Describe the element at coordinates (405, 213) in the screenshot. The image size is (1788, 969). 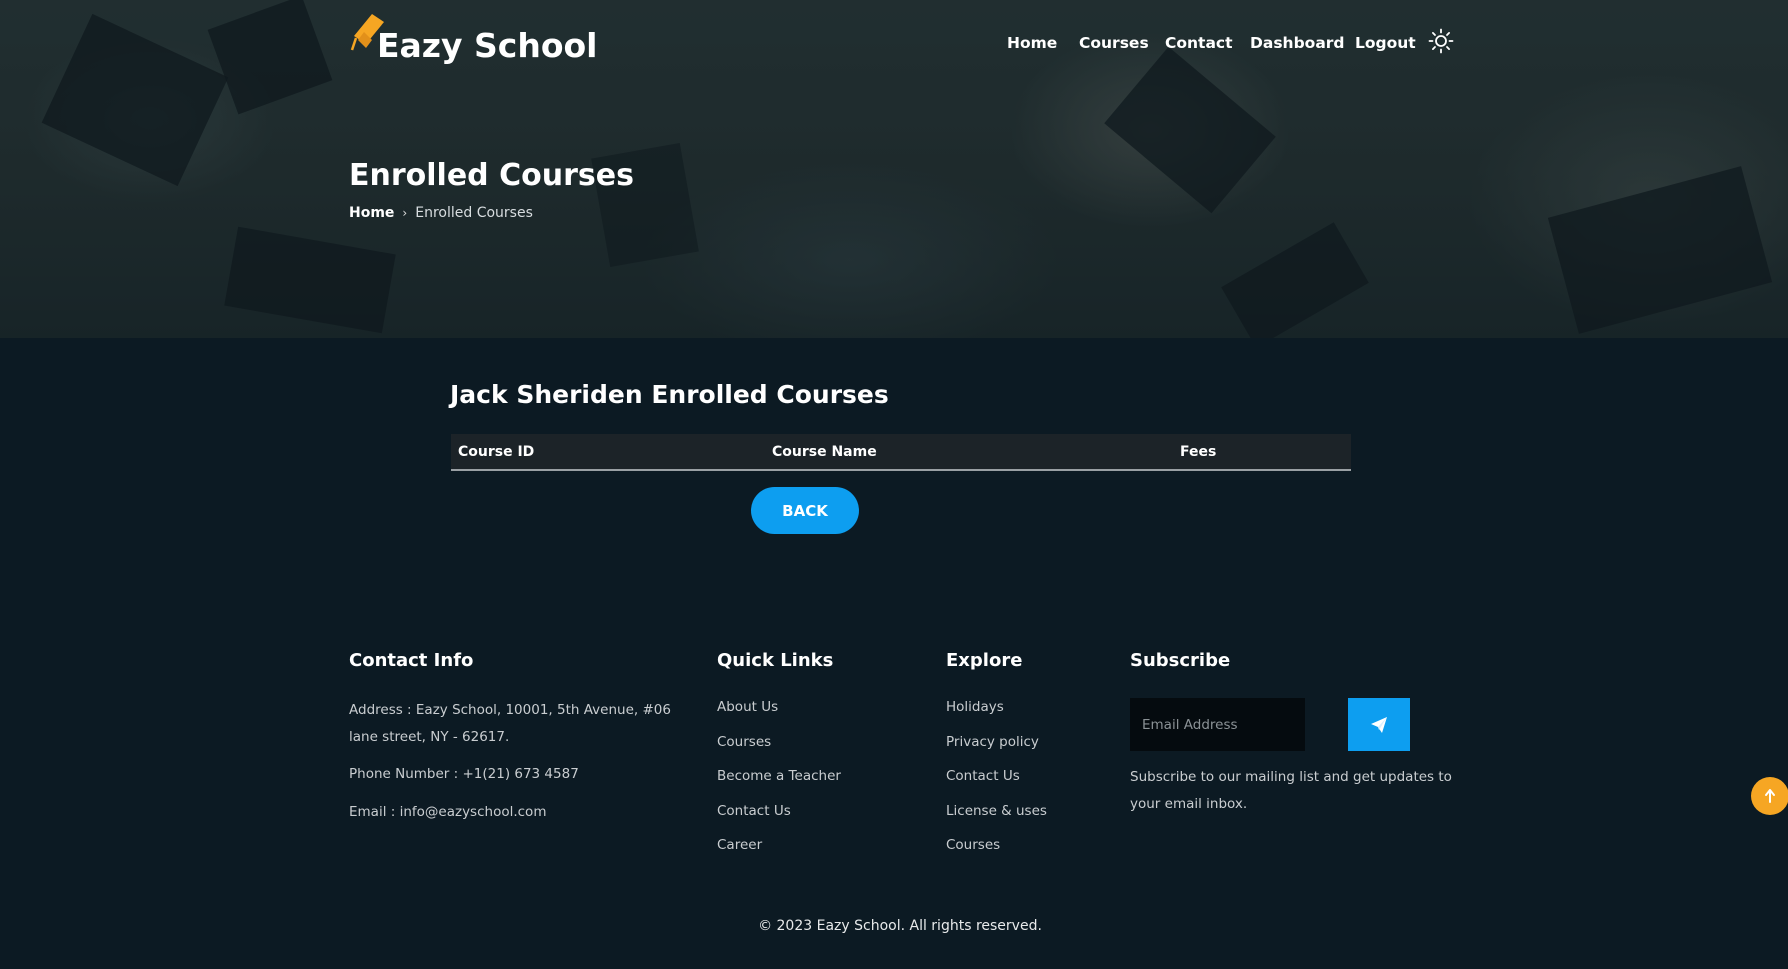
I see `chevron-right-icon: ›` at that location.